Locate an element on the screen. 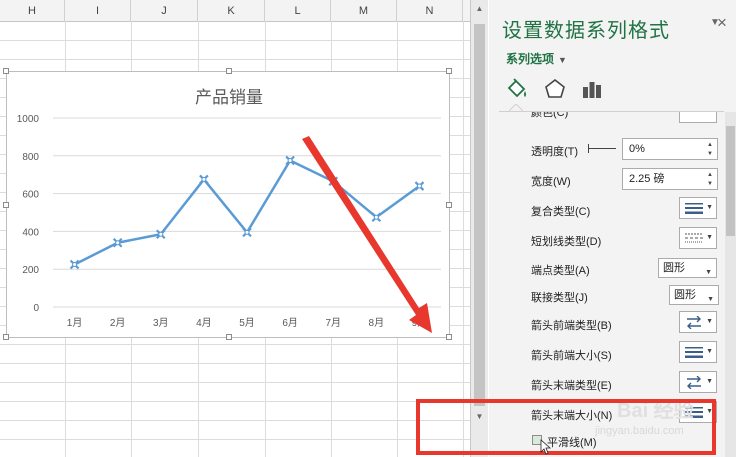 This screenshot has height=457, width=736. watermark-url: jingyan.baidu.com is located at coordinates (639, 431).